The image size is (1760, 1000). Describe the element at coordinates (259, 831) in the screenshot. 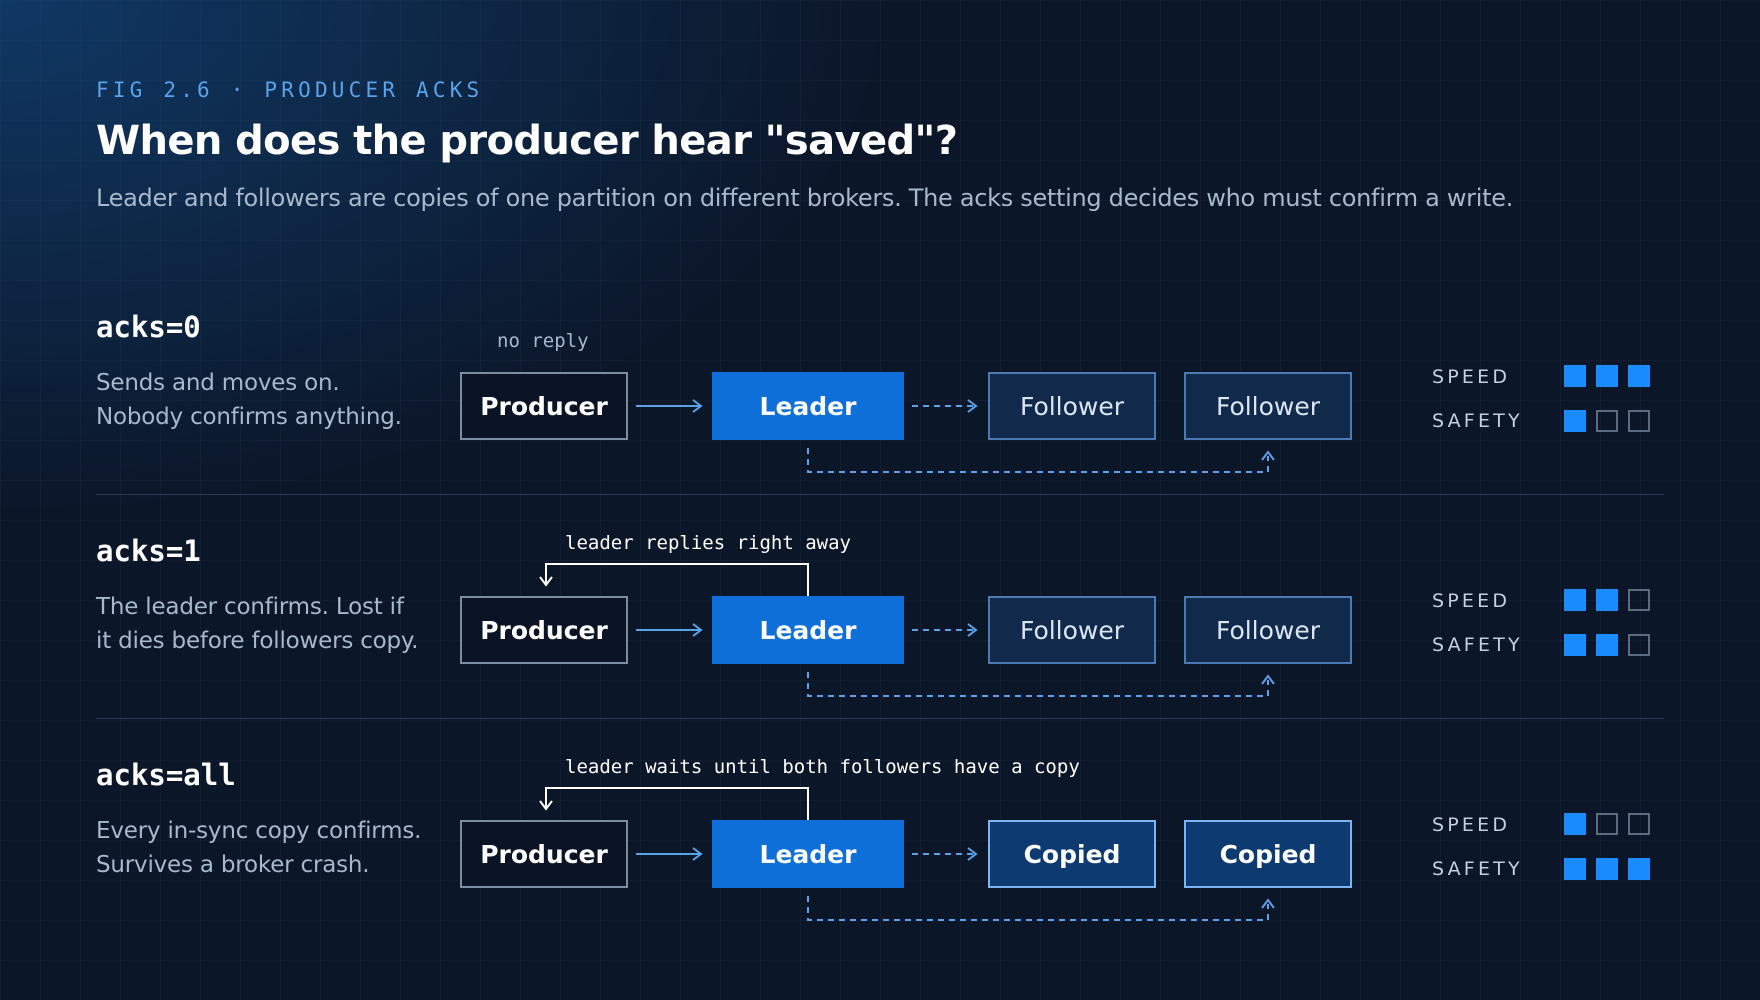

I see `row-description-line: Every in-sync copy confirms.` at that location.